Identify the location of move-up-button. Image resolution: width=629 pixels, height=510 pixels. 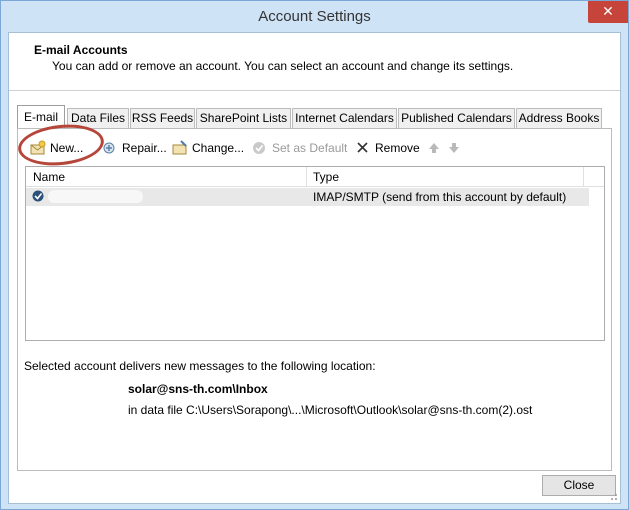
(435, 148).